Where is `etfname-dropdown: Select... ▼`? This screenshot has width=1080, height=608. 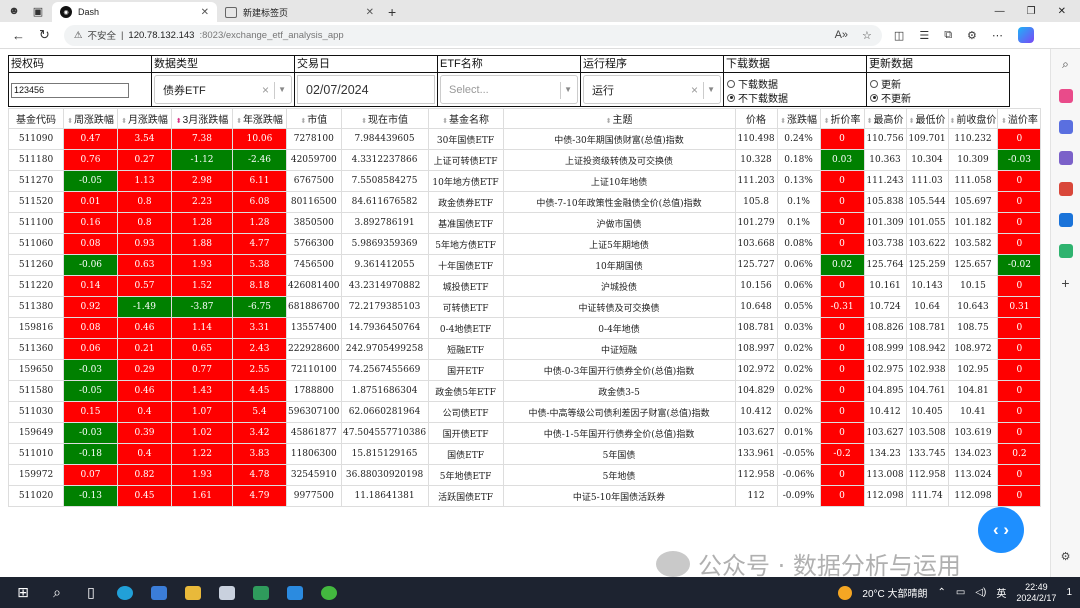
etfname-dropdown: Select... ▼ is located at coordinates (509, 89).